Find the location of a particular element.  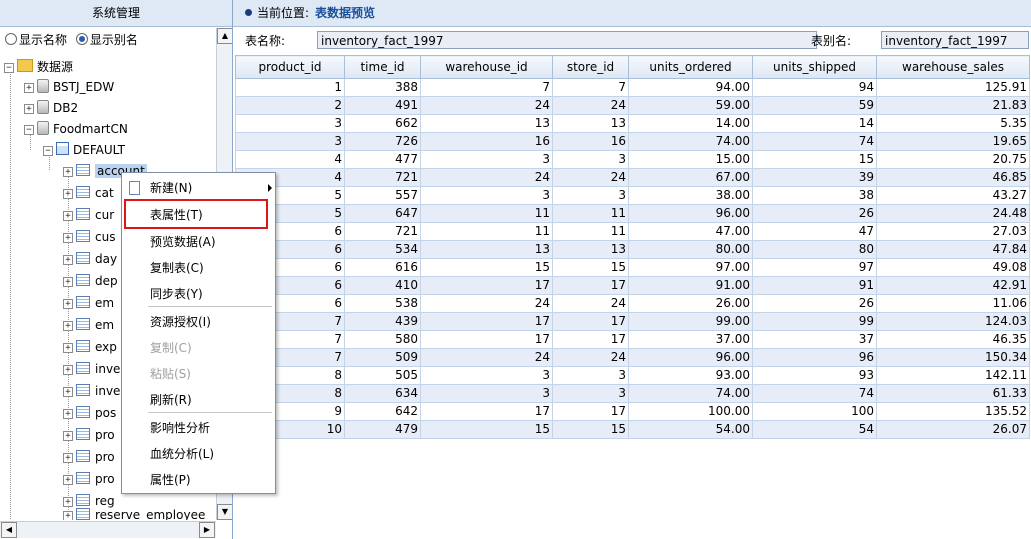

table-cell: 17 is located at coordinates (590, 339).